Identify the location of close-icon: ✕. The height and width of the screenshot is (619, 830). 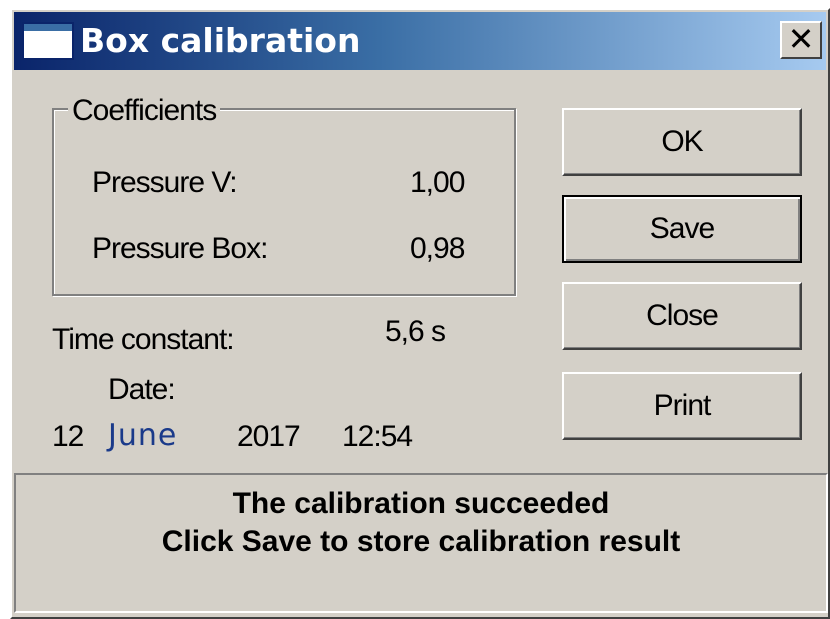
(801, 39).